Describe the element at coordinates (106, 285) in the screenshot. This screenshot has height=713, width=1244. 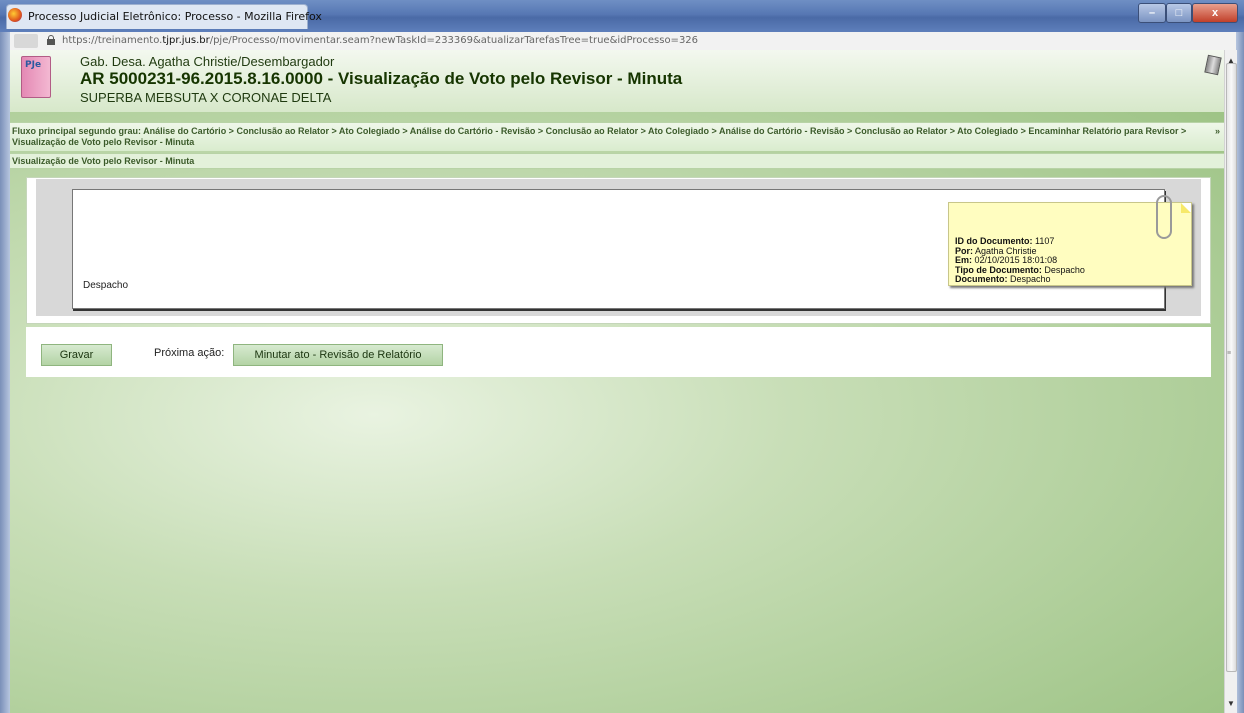
I see `document-body-text: Despacho` at that location.